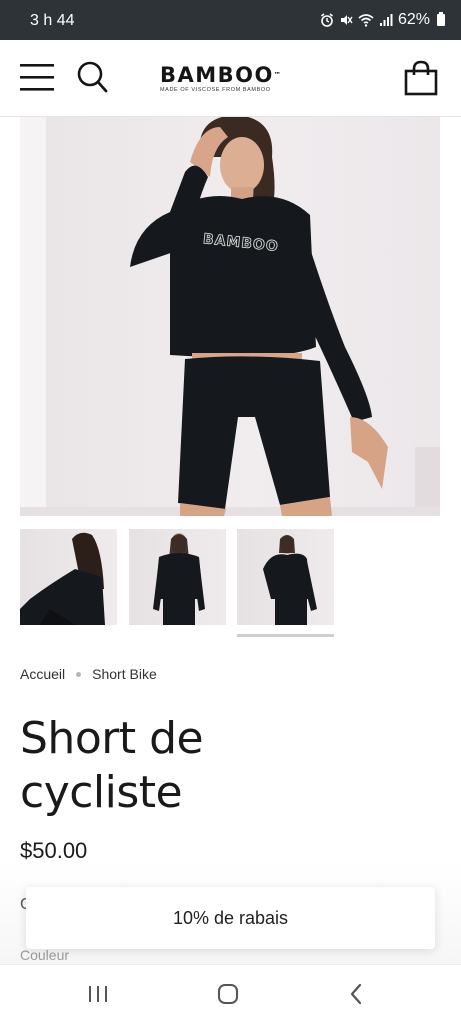  What do you see at coordinates (124, 674) in the screenshot?
I see `breadcrumb-category: Short Bike` at bounding box center [124, 674].